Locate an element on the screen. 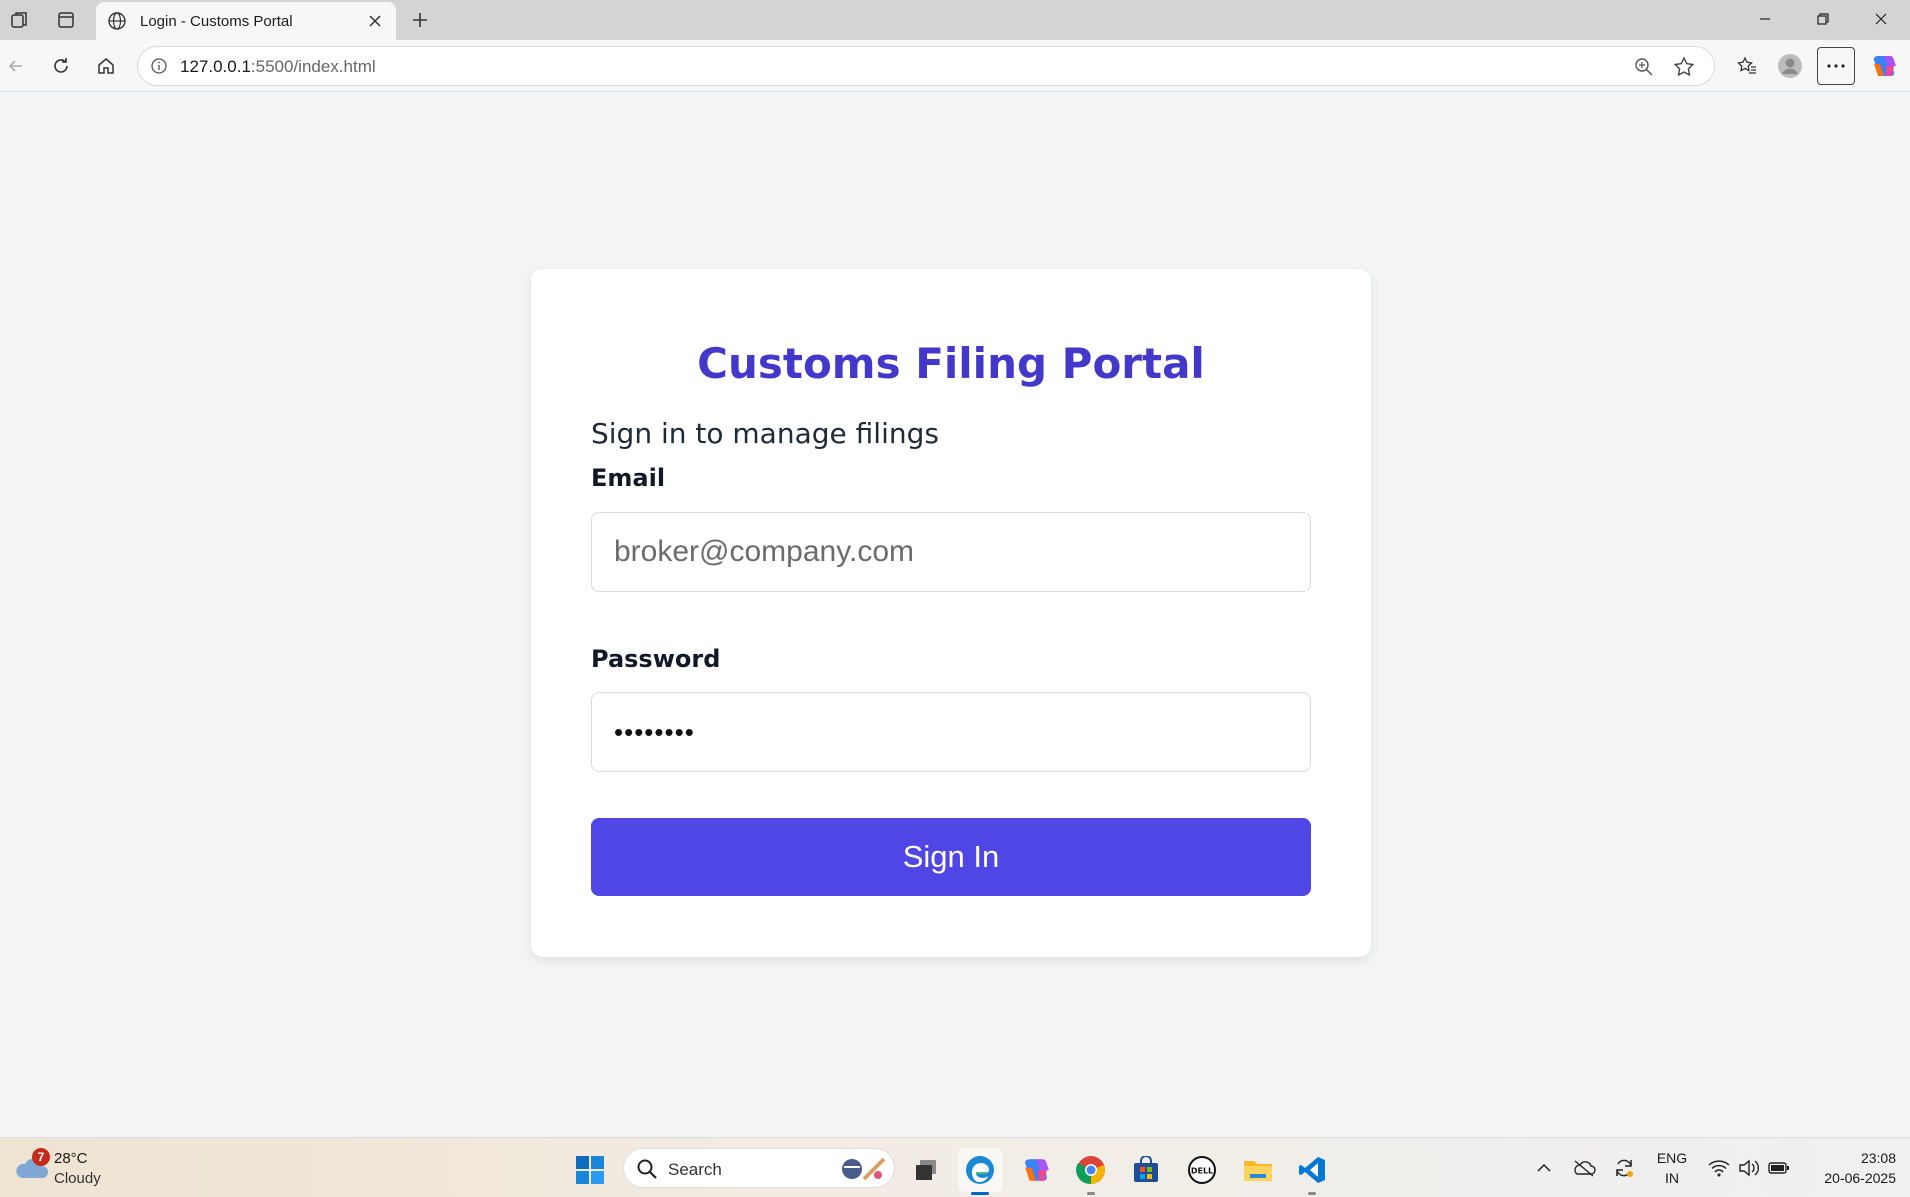 The image size is (1910, 1197). site-info-icon is located at coordinates (159, 66).